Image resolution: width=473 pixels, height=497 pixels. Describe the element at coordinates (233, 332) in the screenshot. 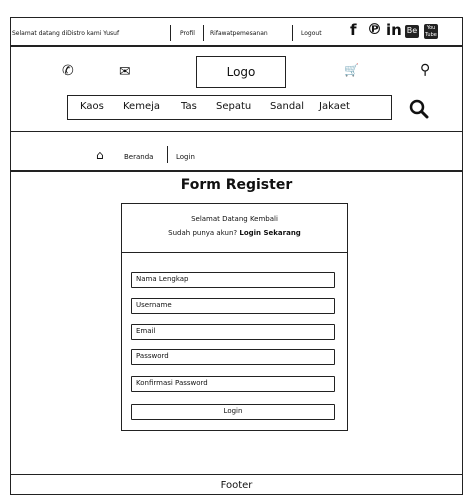

I see `email-field: Email` at that location.